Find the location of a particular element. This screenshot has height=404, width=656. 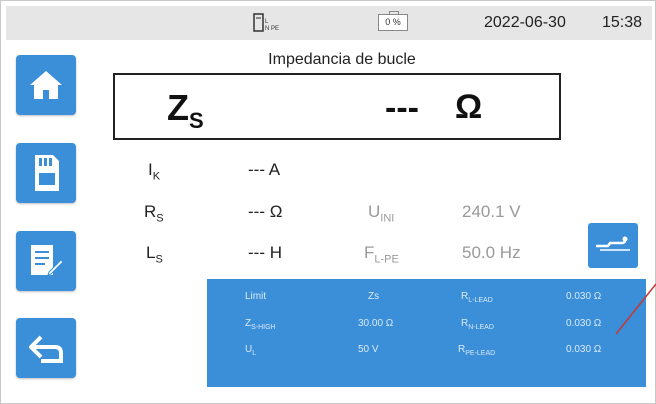

memory-button is located at coordinates (46, 173).